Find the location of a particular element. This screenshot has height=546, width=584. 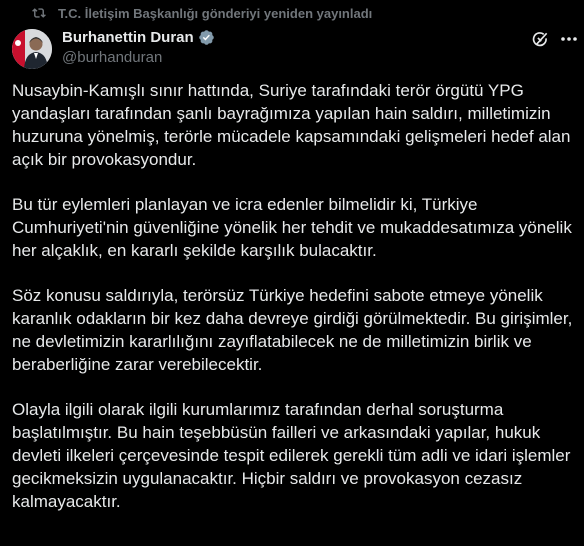

repost-icon is located at coordinates (39, 13).